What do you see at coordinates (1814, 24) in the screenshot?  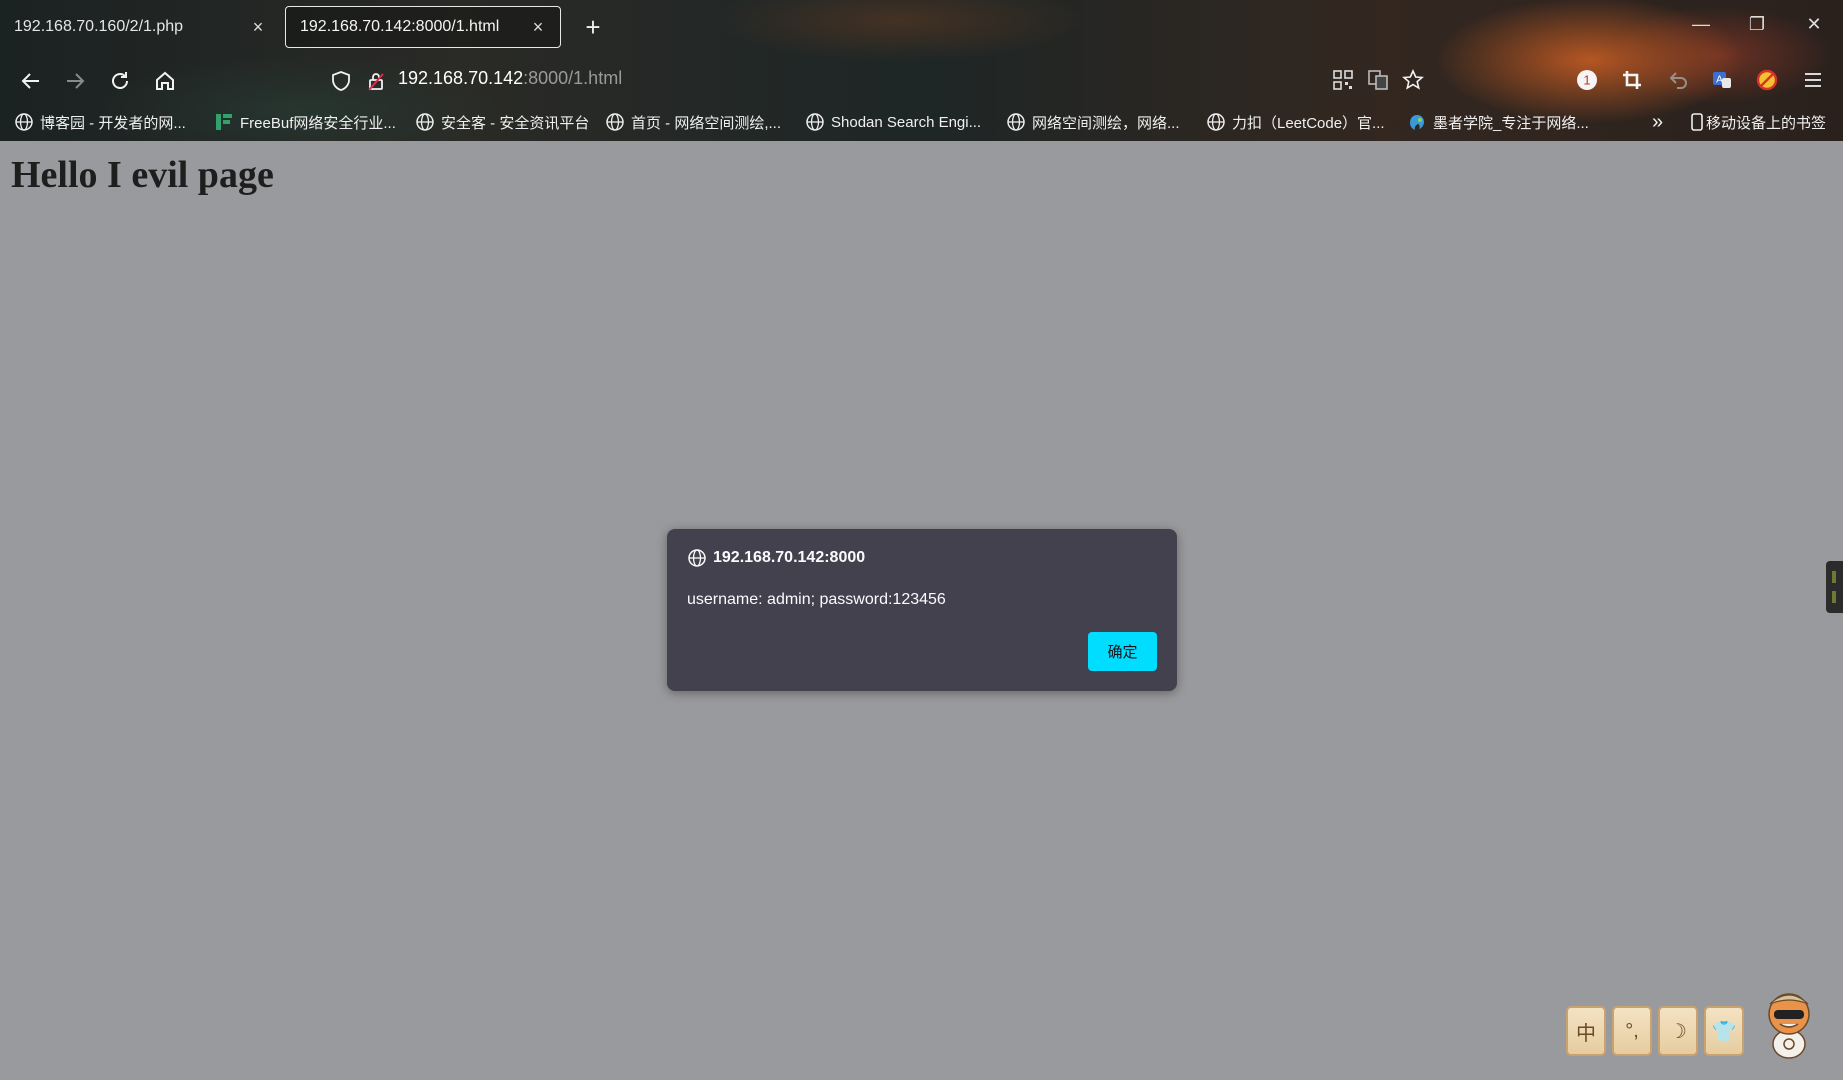 I see `window-close-button: ✕` at bounding box center [1814, 24].